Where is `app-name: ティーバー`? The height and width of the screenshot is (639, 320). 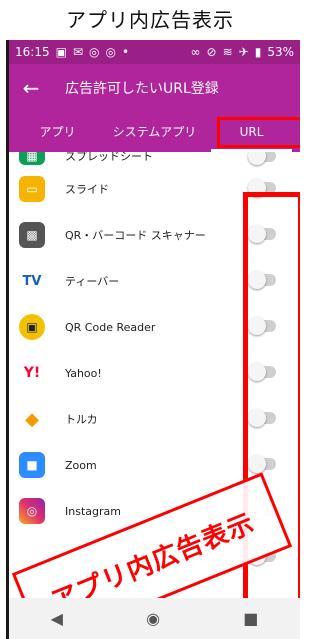
app-name: ティーバー is located at coordinates (92, 281).